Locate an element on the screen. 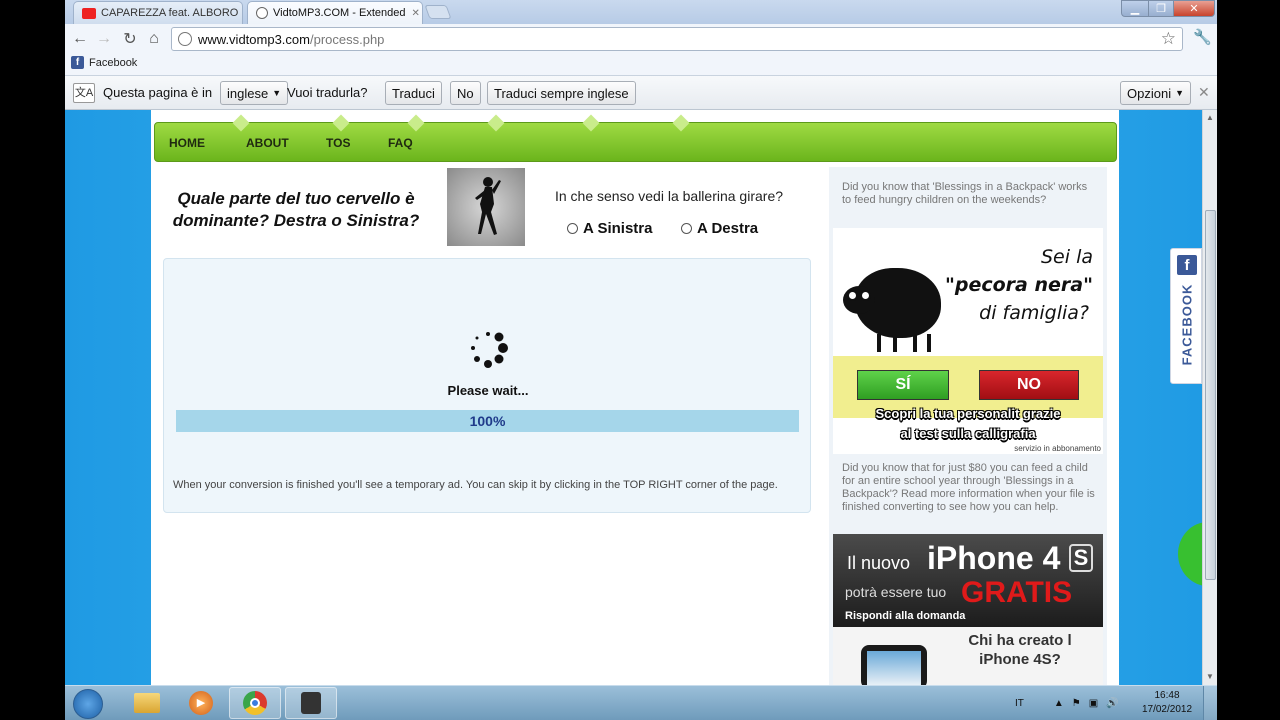 The image size is (1280, 720). new-tab-button is located at coordinates (438, 12).